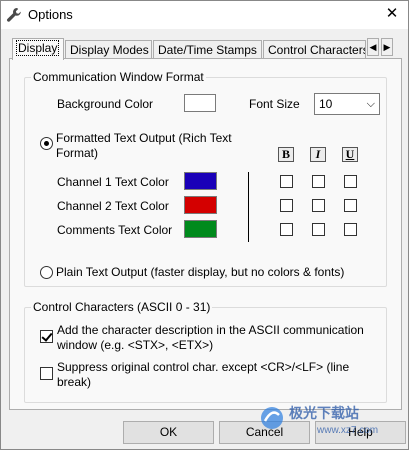 This screenshot has width=409, height=450. Describe the element at coordinates (350, 229) in the screenshot. I see `comments-underline-checkbox` at that location.